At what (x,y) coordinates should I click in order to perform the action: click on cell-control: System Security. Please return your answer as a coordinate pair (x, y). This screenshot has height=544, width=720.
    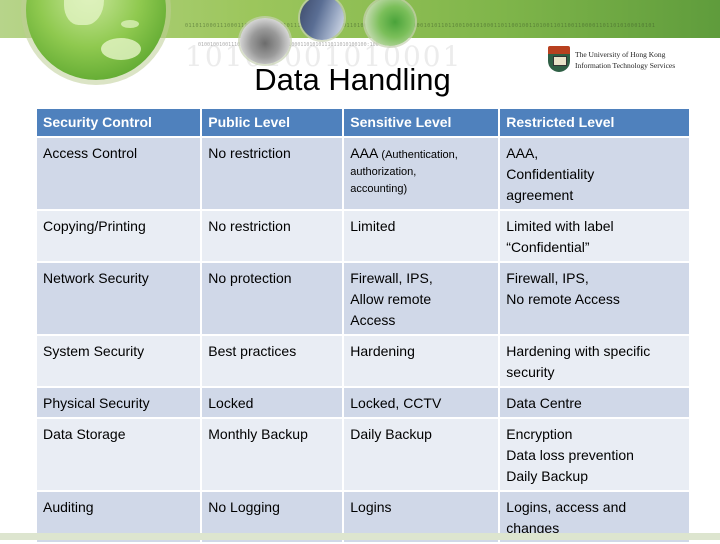
    Looking at the image, I should click on (120, 362).